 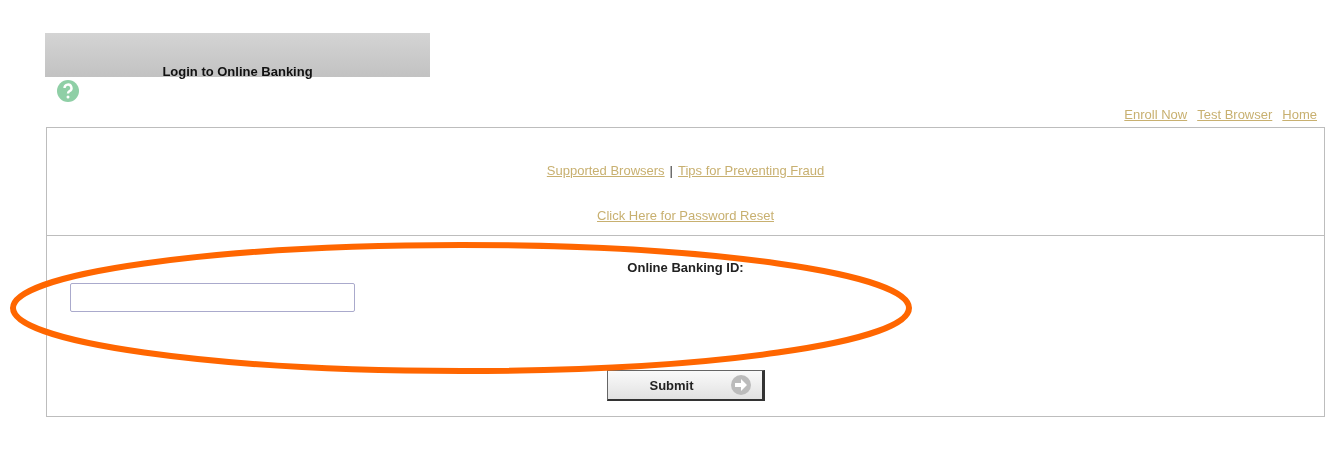 What do you see at coordinates (1235, 116) in the screenshot?
I see `nav-link: Test Browser` at bounding box center [1235, 116].